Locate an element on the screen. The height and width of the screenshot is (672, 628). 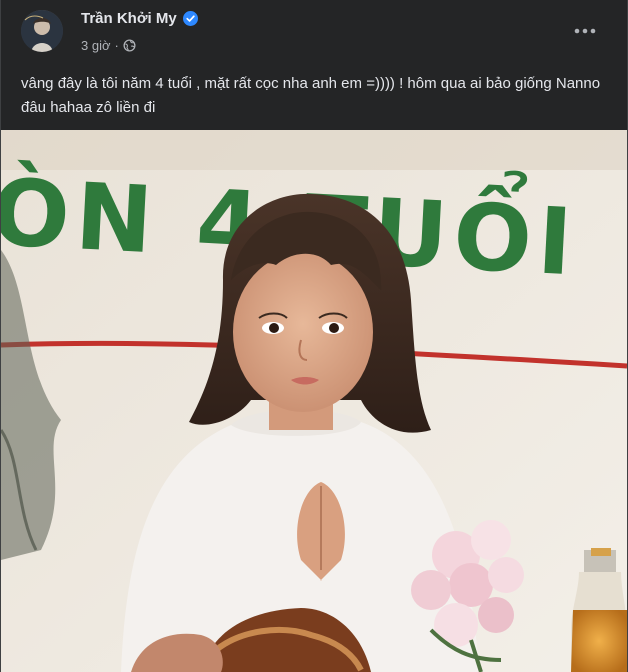
more-options-icon is located at coordinates (585, 31).